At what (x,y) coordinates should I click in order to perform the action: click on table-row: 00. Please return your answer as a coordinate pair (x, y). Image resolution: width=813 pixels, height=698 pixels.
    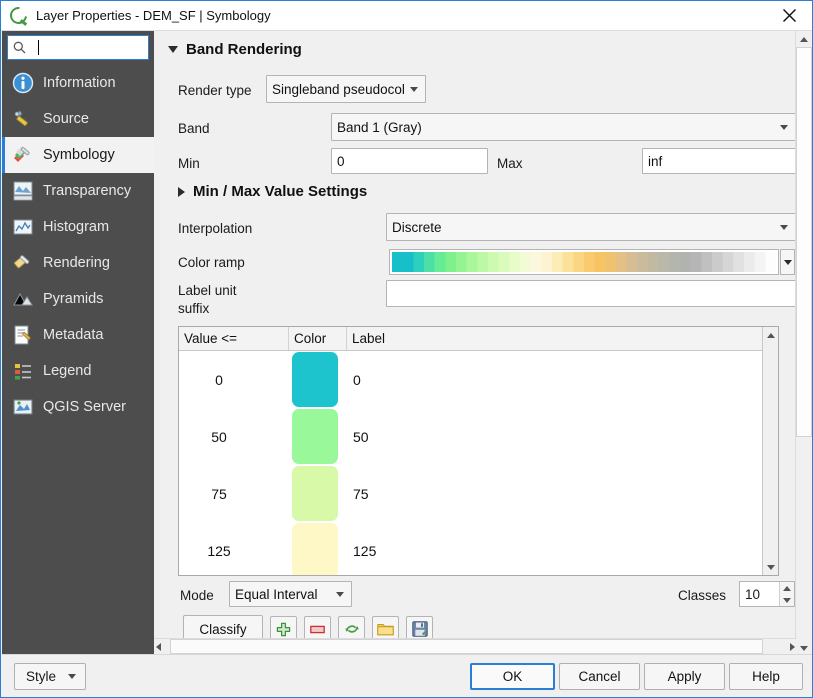
    Looking at the image, I should click on (478, 379).